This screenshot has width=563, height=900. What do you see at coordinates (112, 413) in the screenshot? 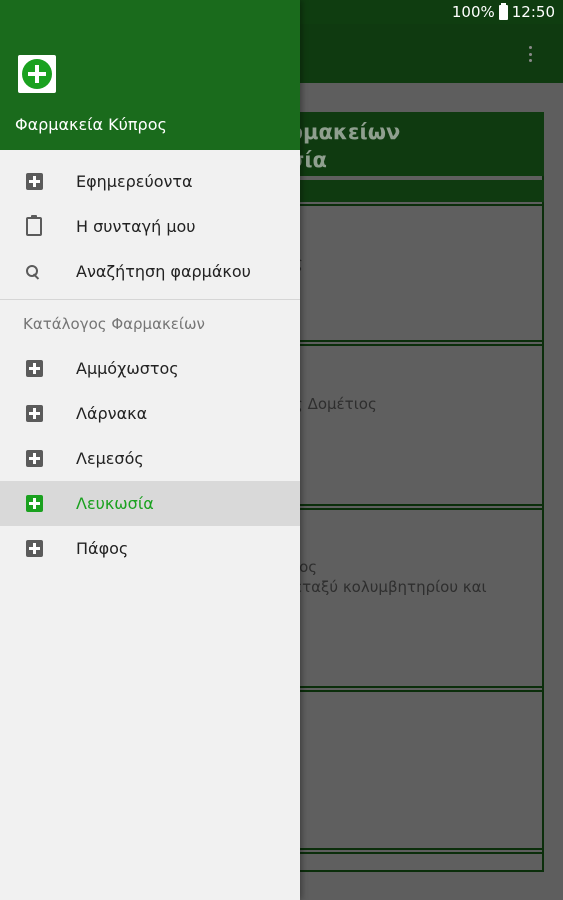
I see `menu-item-label: Λάρνακα` at bounding box center [112, 413].